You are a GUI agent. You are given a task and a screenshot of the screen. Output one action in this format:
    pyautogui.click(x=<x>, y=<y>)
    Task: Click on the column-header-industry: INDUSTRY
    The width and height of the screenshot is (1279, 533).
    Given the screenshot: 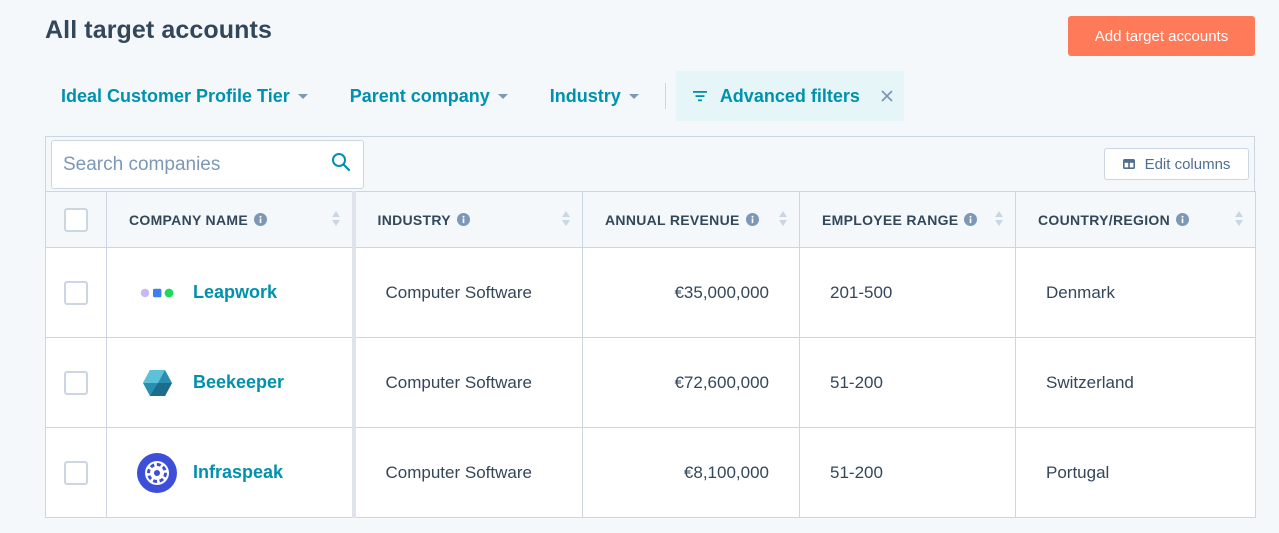 What is the action you would take?
    pyautogui.click(x=467, y=219)
    